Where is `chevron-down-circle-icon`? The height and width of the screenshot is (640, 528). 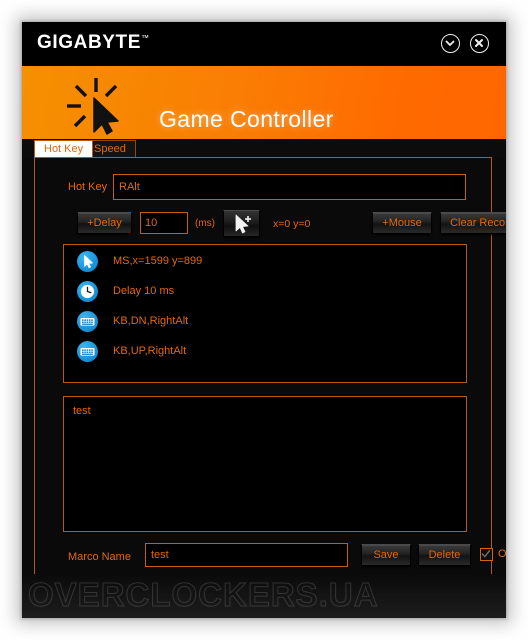 chevron-down-circle-icon is located at coordinates (450, 43).